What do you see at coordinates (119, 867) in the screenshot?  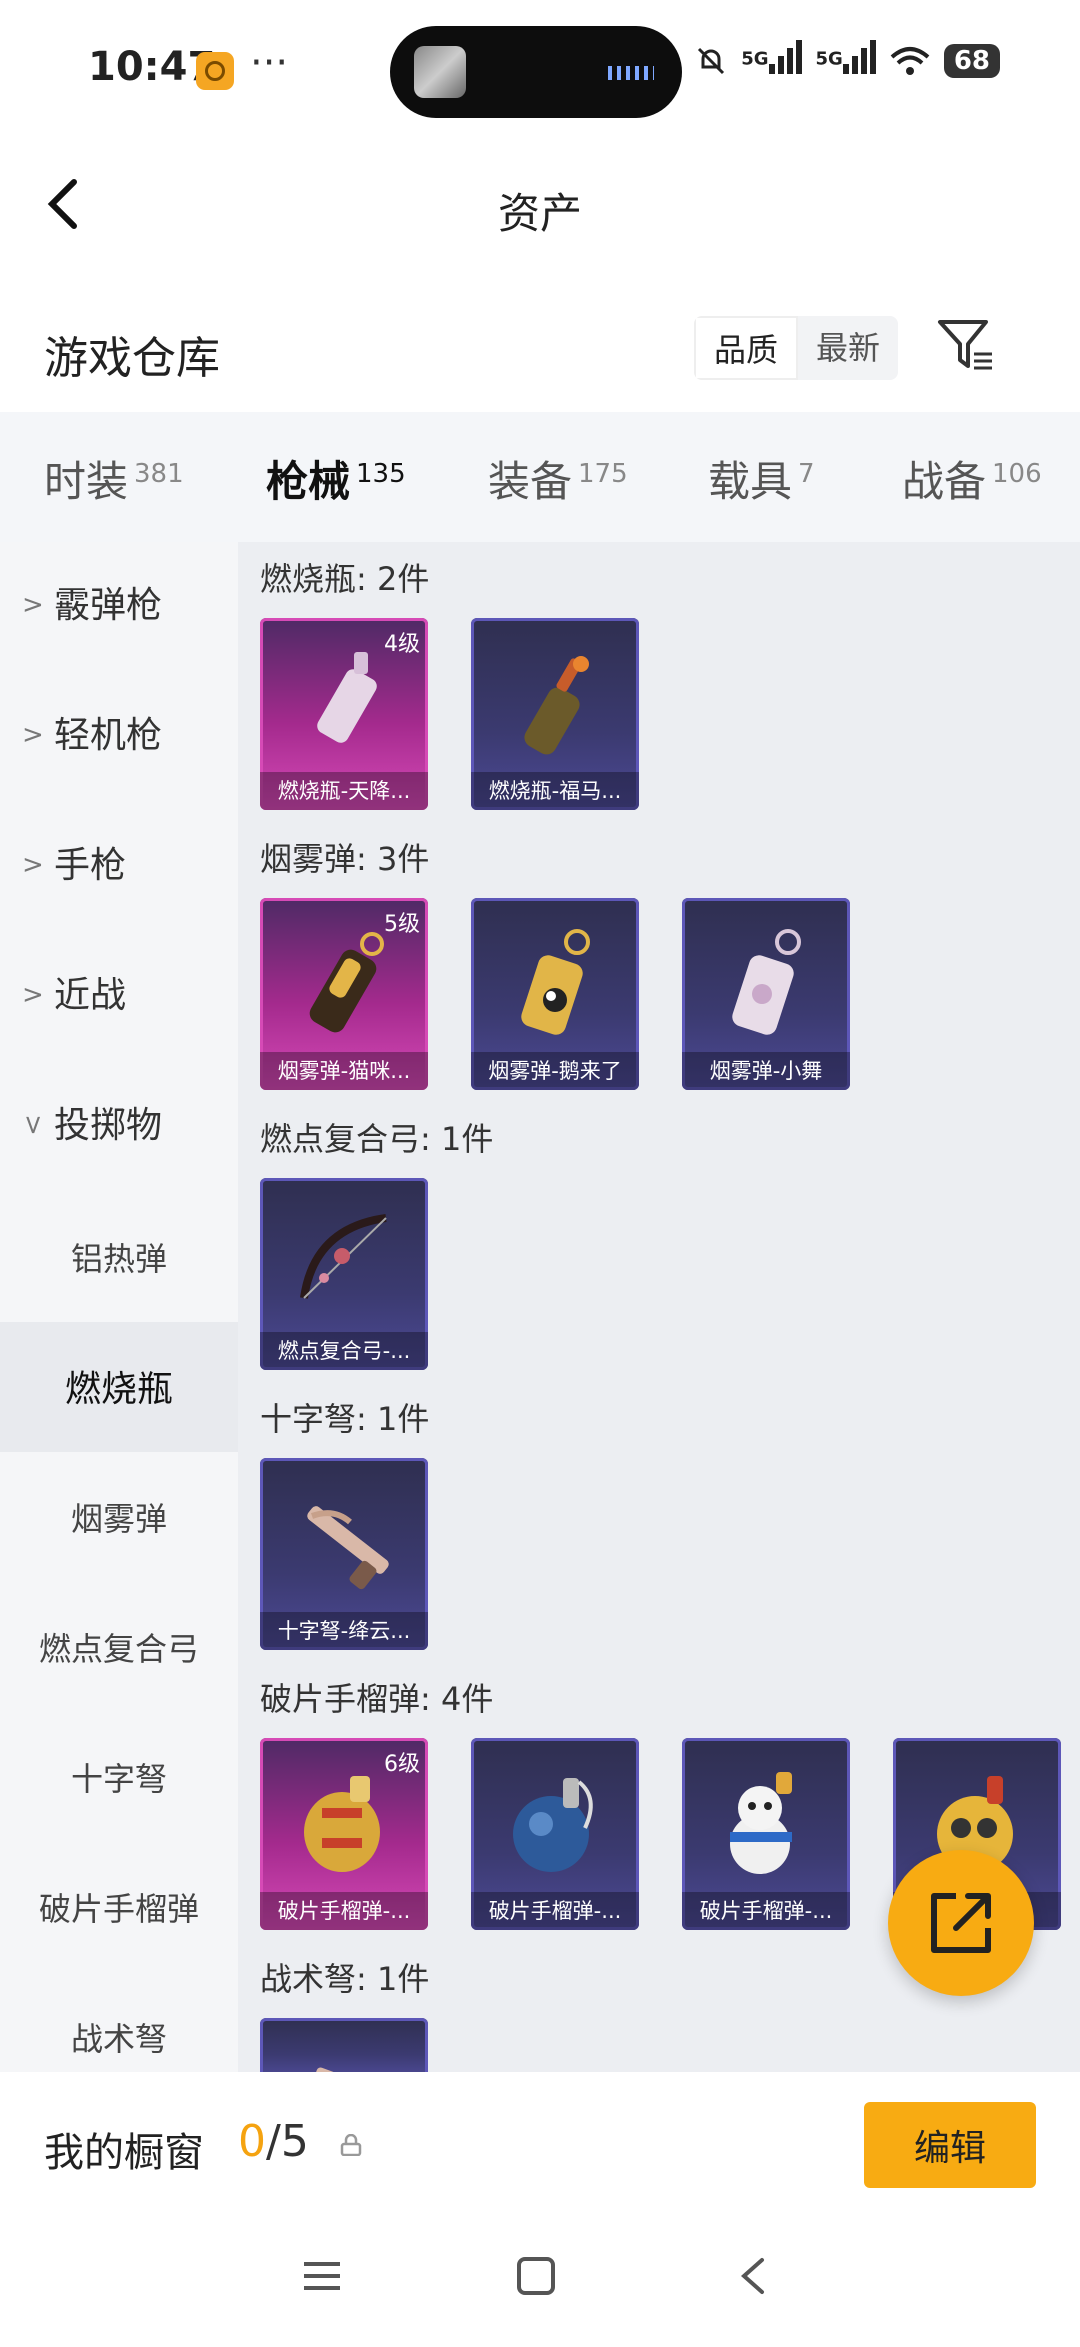 I see `sidebar-group-pistol: > 手枪` at bounding box center [119, 867].